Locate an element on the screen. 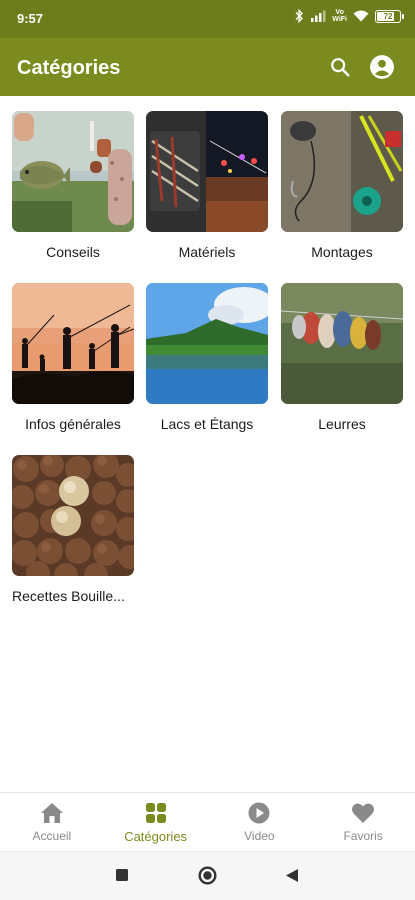 This screenshot has height=900, width=415. category-card-infos-generales: Infos générales is located at coordinates (73, 357).